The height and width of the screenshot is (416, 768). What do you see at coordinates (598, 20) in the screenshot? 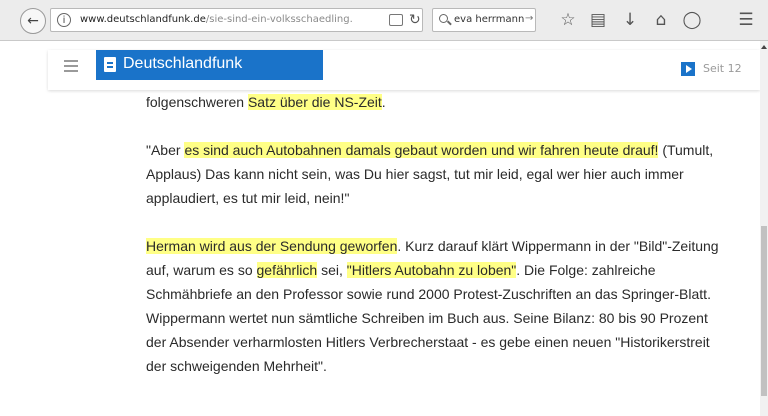
I see `reading-list-icon: ▤` at bounding box center [598, 20].